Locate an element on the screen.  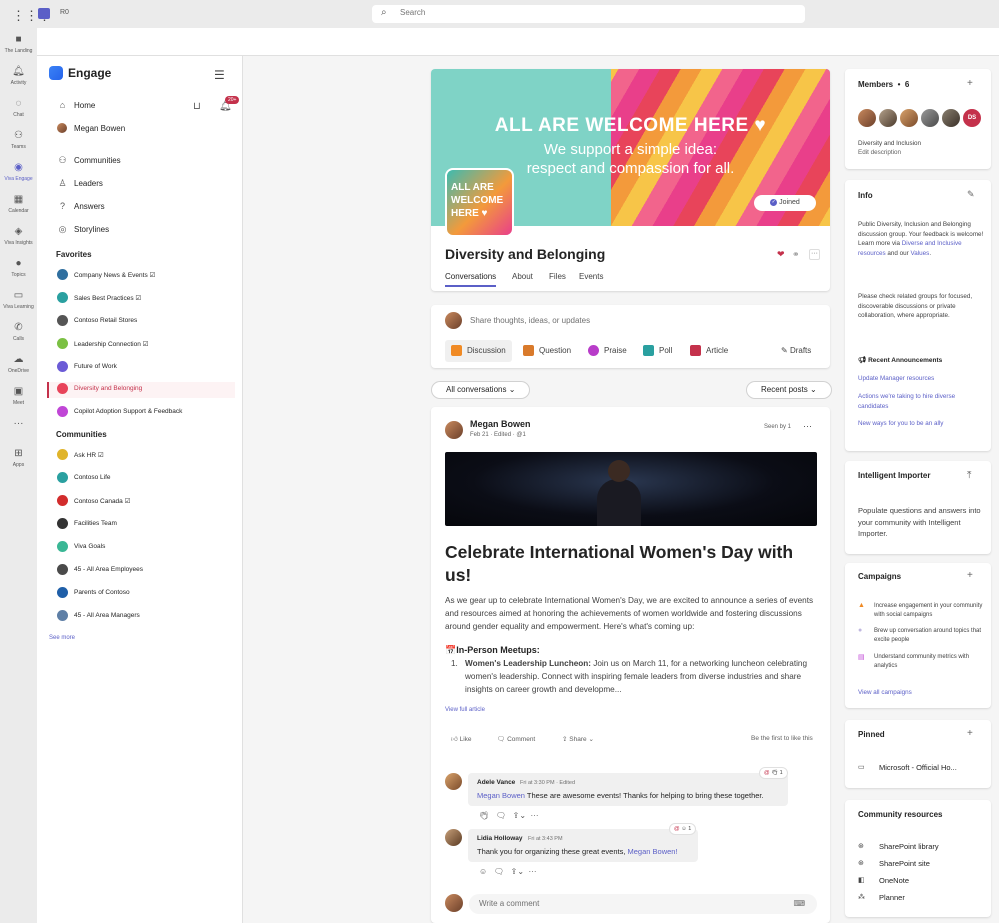
resource-item: ⊛ SharePoint site is located at coordinates (922, 864).